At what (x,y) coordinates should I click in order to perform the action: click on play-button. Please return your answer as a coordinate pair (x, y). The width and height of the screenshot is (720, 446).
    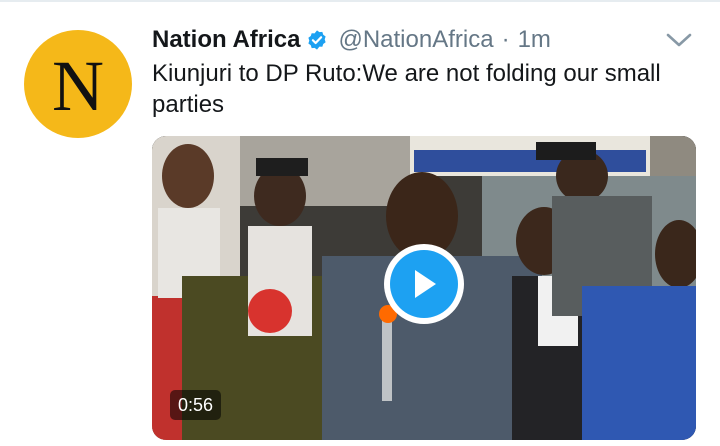
    Looking at the image, I should click on (424, 284).